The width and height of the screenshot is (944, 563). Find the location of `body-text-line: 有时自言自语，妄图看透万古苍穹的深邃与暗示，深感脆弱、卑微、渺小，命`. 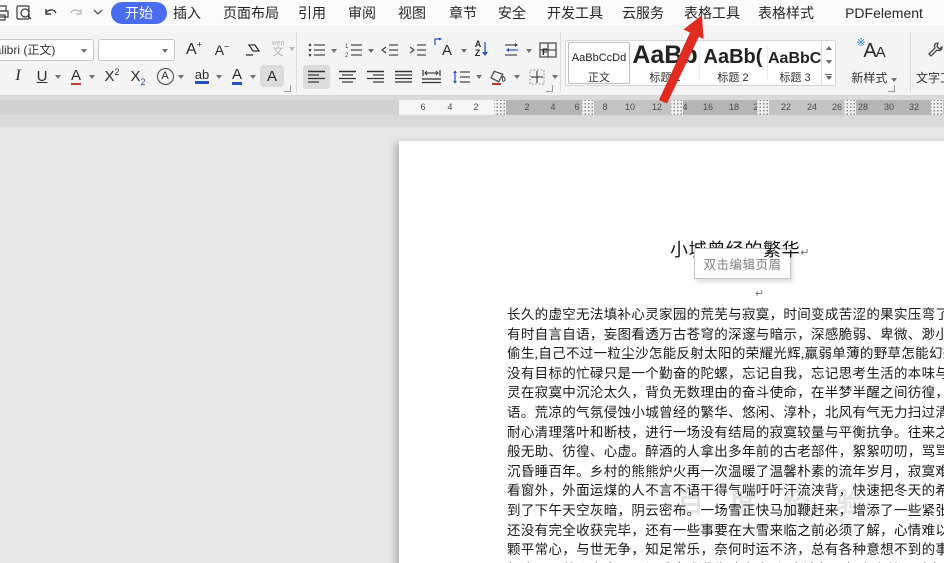

body-text-line: 有时自言自语，妄图看透万古苍穹的深邃与暗示，深感脆弱、卑微、渺小，命 is located at coordinates (725, 334).